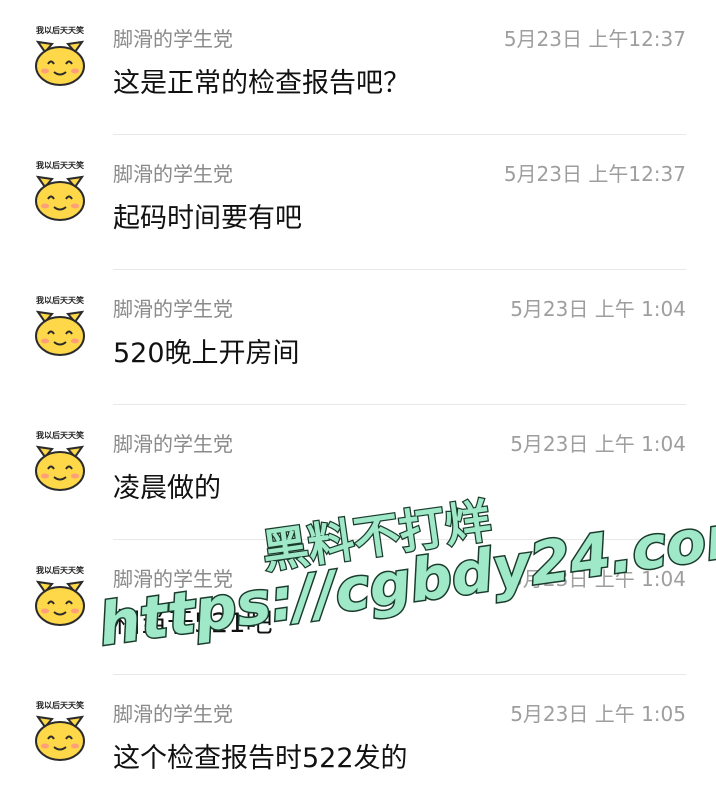  What do you see at coordinates (207, 218) in the screenshot?
I see `message-text: 起码时间要有吧` at bounding box center [207, 218].